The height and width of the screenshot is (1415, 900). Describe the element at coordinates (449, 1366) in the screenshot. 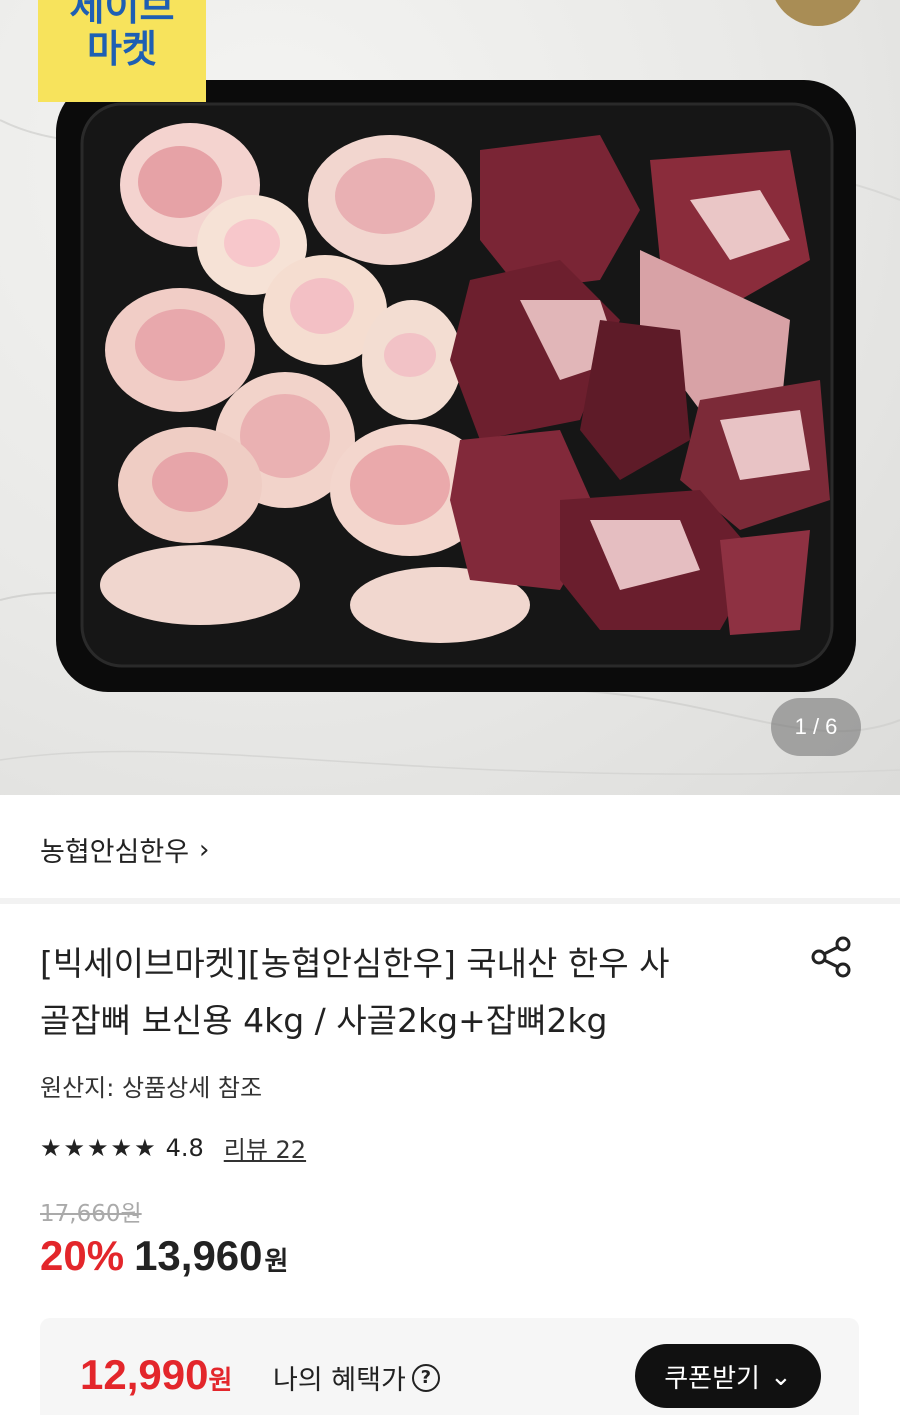

I see `benefit-price-box: 12,990원 나의 혜택가 ? 쿠폰받기 ⌄` at that location.